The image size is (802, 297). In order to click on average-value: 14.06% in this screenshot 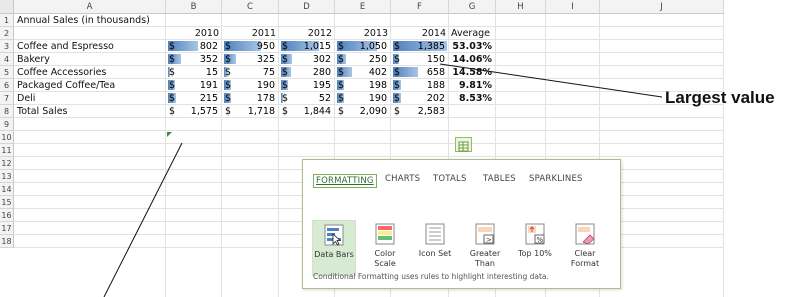, I will do `click(472, 59)`.